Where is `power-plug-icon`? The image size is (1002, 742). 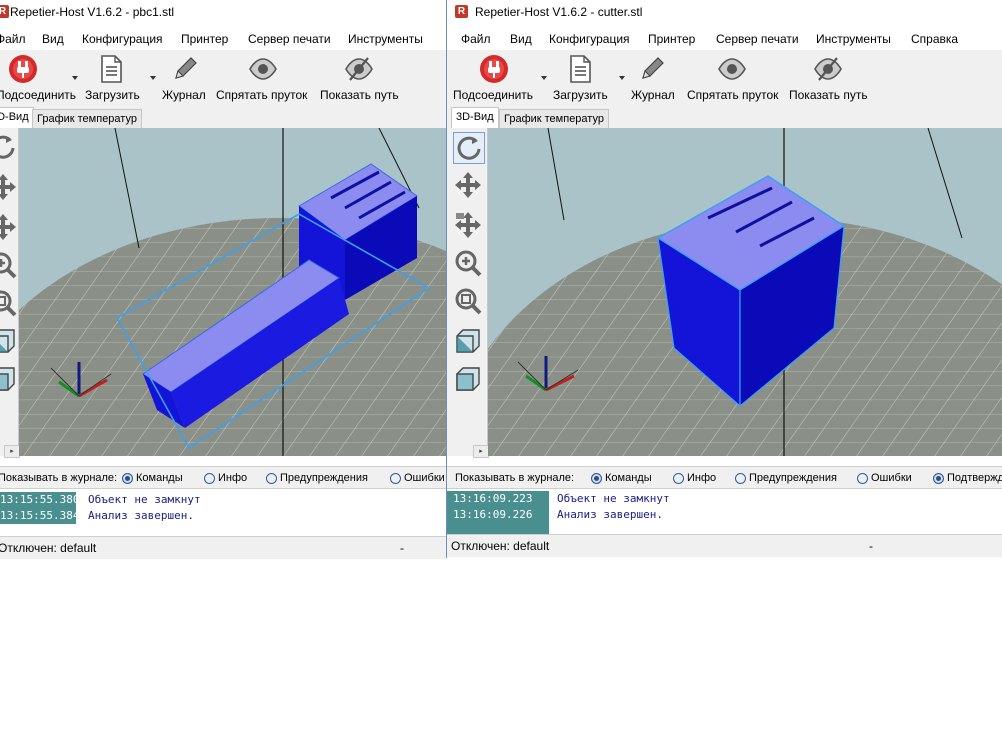 power-plug-icon is located at coordinates (23, 69).